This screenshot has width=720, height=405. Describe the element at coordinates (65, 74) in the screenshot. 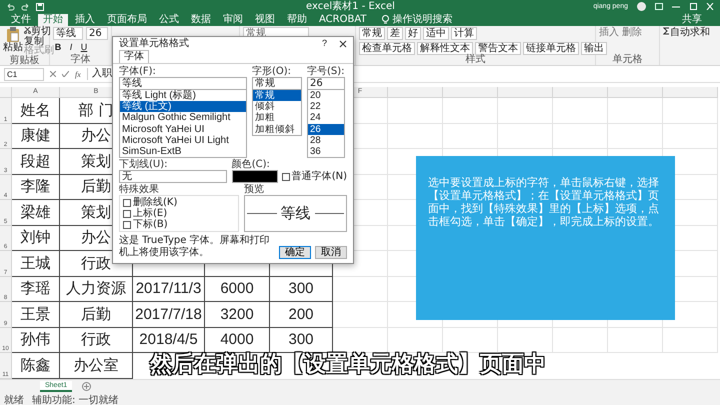

I see `enter-icon` at that location.